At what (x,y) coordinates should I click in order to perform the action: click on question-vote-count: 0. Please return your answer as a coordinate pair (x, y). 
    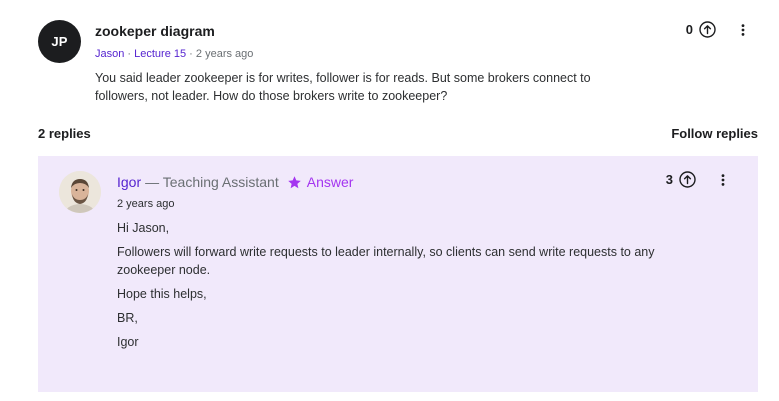
    Looking at the image, I should click on (689, 29).